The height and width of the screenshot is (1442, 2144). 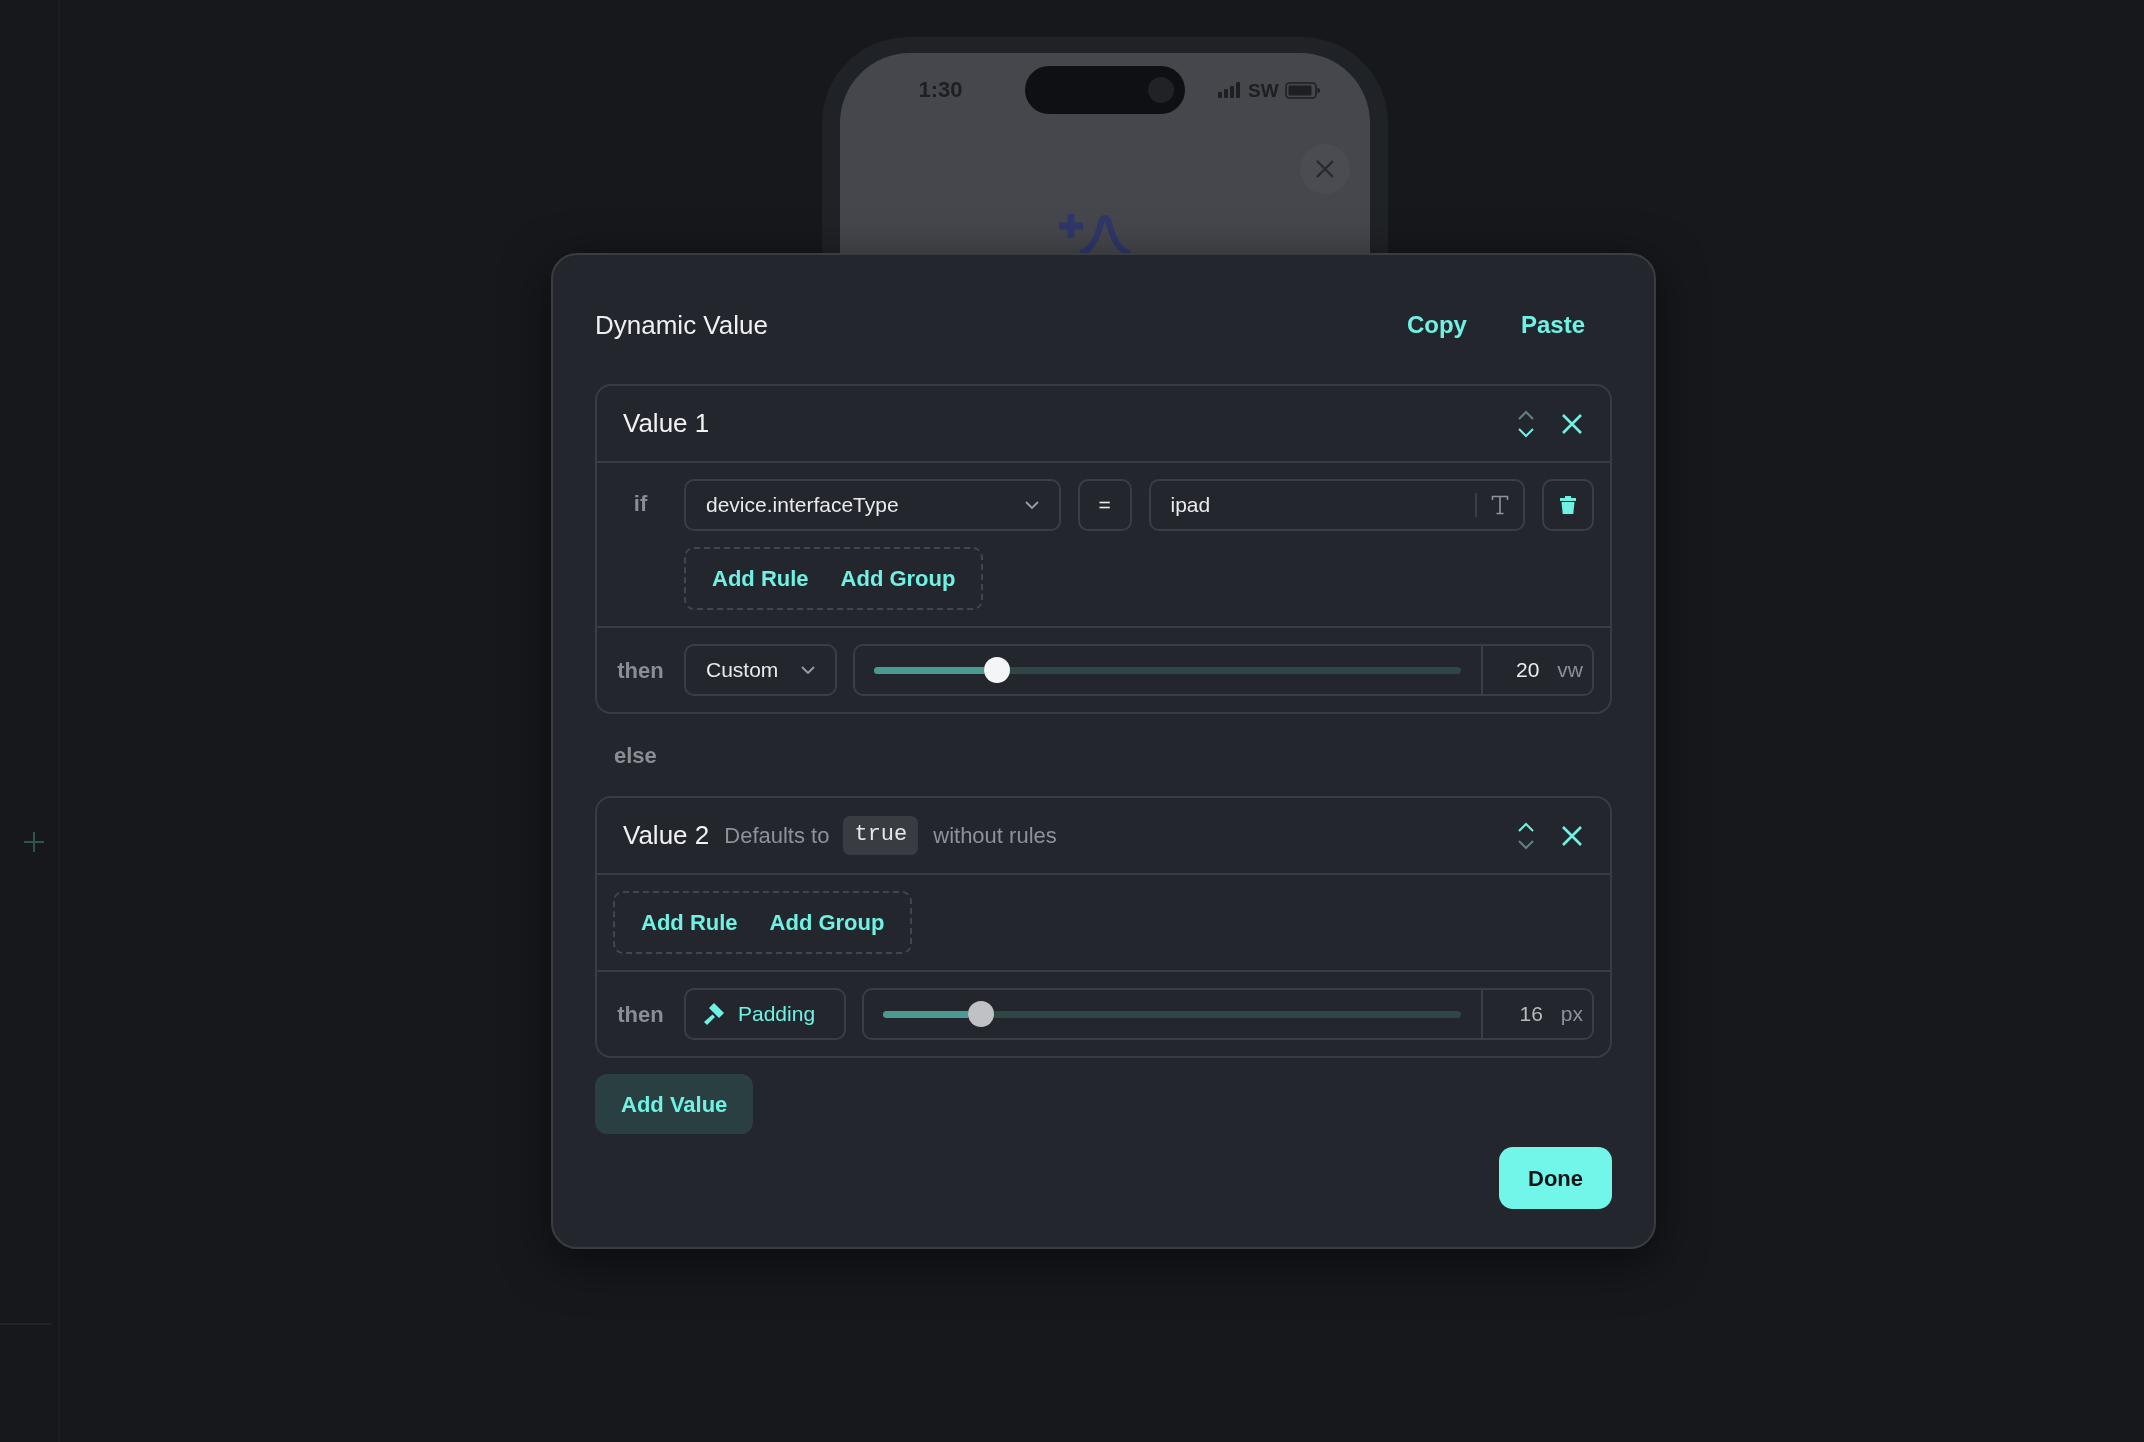 I want to click on unit-label: vw, so click(x=1570, y=670).